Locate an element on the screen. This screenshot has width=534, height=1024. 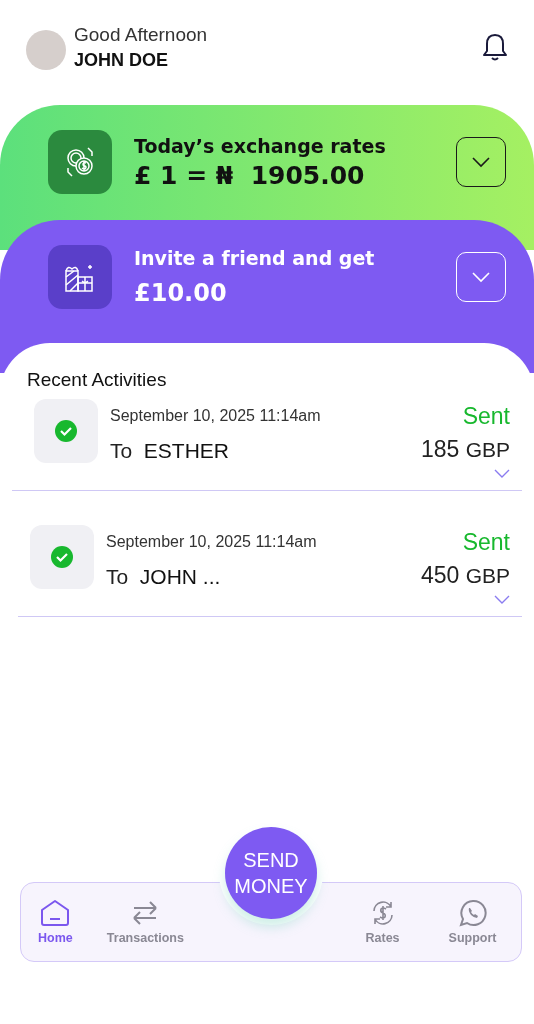
notification-icon is located at coordinates (495, 47).